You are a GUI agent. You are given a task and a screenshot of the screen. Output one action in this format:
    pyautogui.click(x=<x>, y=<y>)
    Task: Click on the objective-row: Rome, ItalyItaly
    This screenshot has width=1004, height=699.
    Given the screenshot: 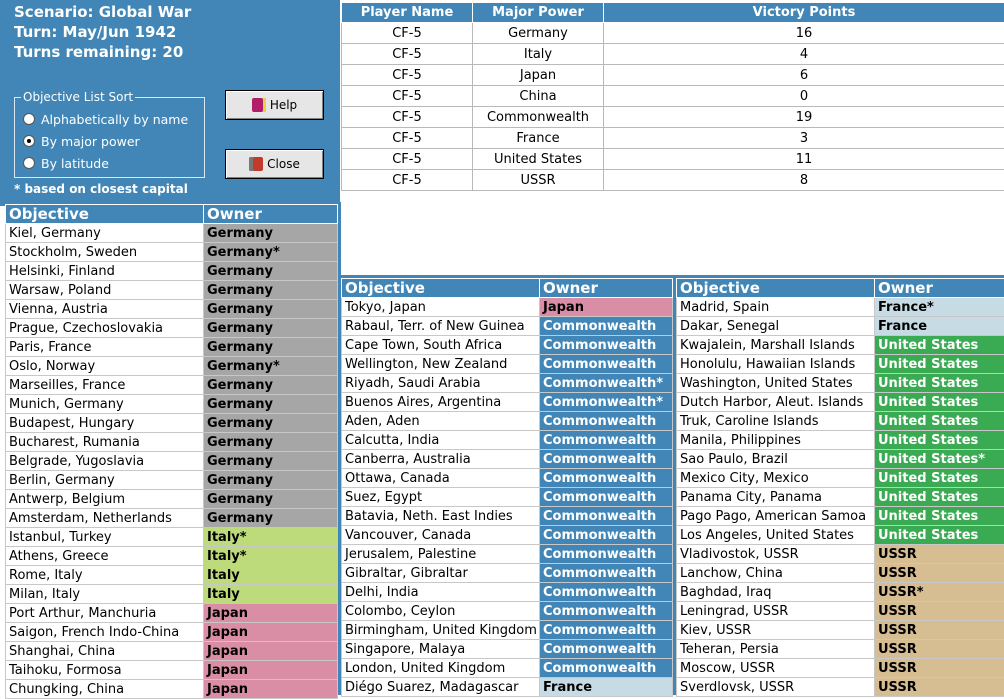 What is the action you would take?
    pyautogui.click(x=172, y=575)
    